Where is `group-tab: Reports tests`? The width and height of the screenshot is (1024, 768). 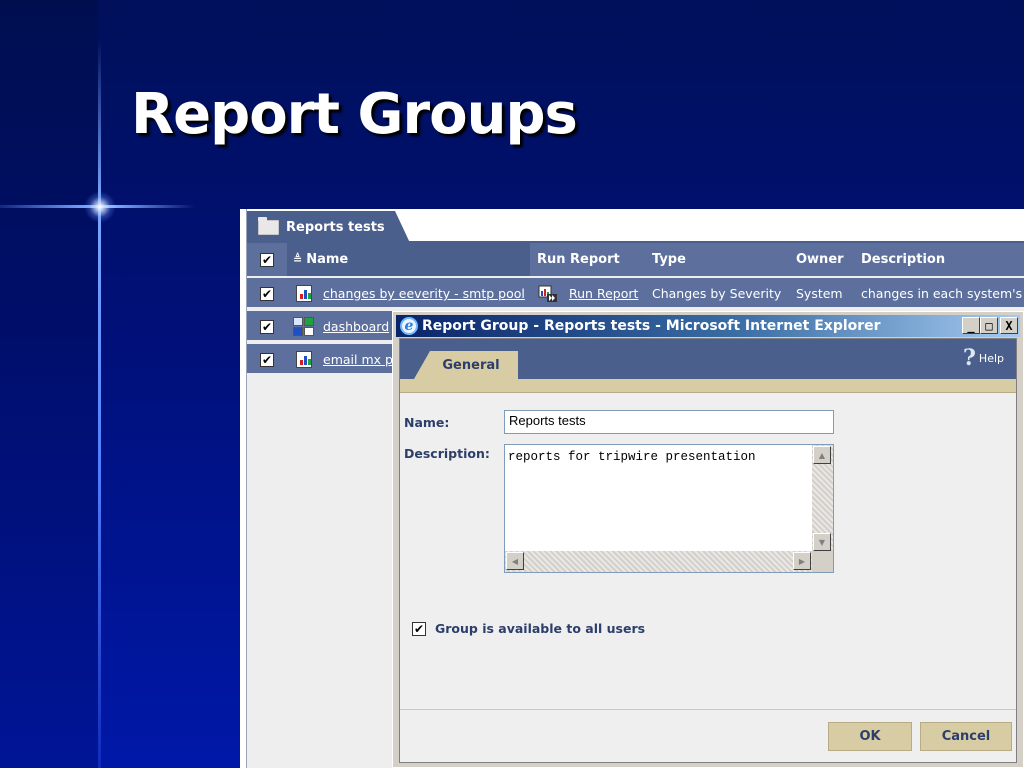 group-tab: Reports tests is located at coordinates (328, 227).